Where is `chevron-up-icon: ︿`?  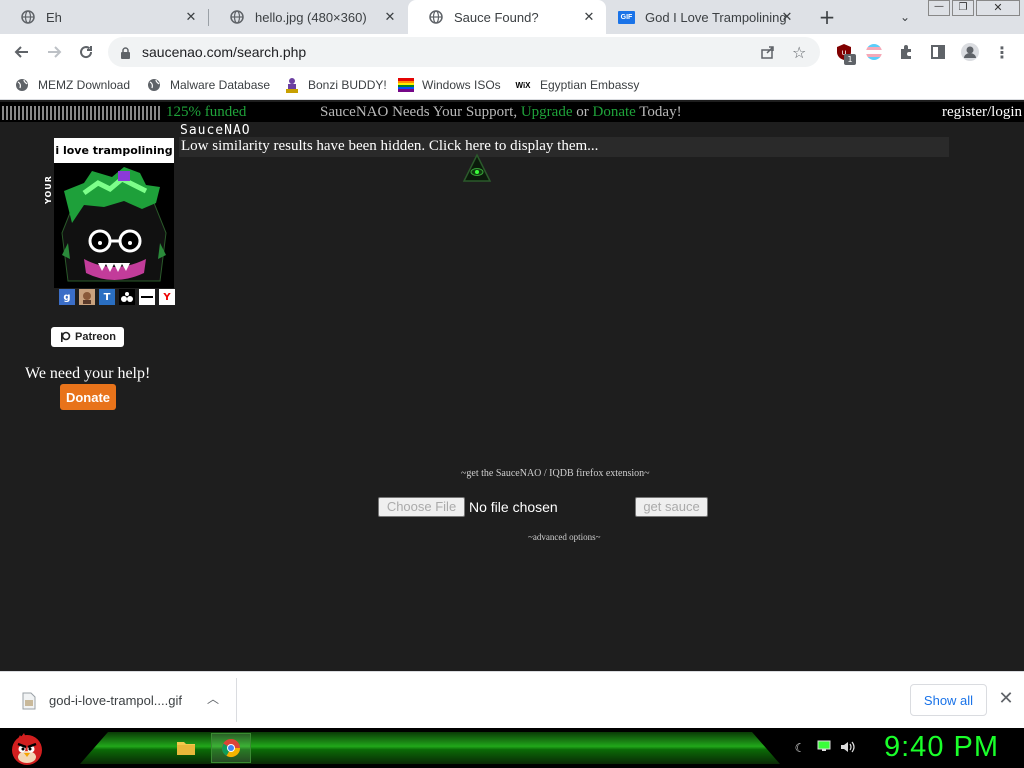 chevron-up-icon: ︿ is located at coordinates (213, 699).